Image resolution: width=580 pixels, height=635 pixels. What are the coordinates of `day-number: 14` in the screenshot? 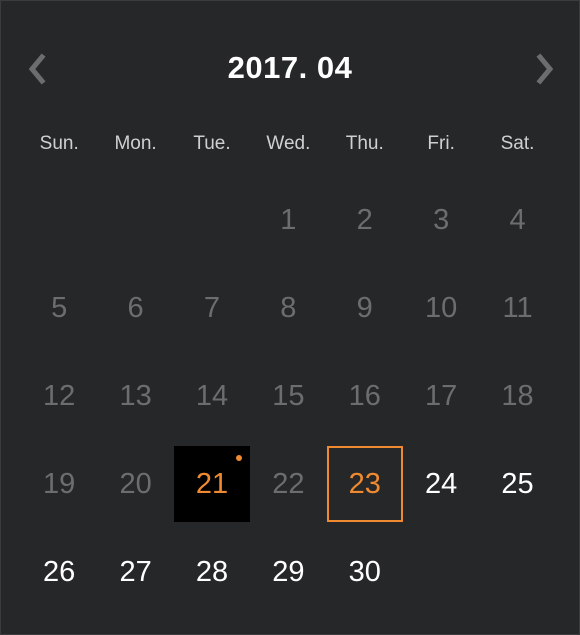 It's located at (212, 395).